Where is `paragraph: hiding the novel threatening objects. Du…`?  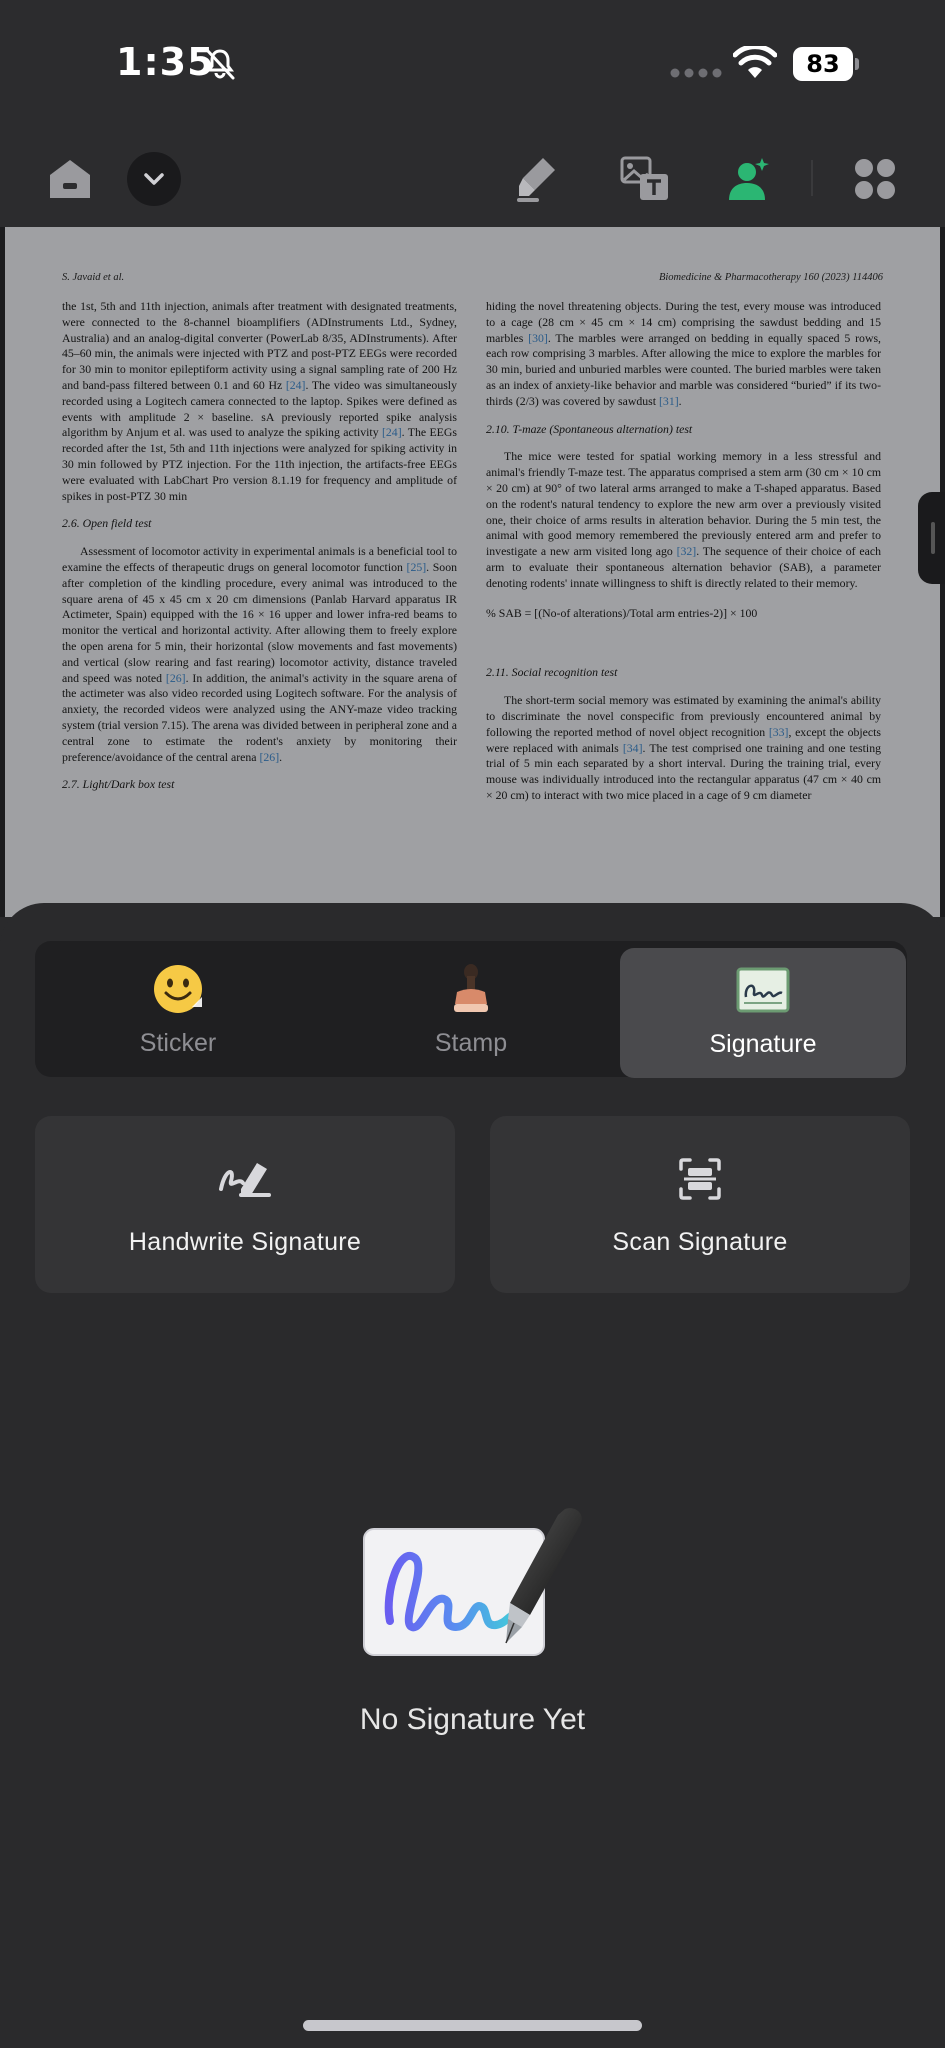
paragraph: hiding the novel threatening objects. Du… is located at coordinates (684, 353).